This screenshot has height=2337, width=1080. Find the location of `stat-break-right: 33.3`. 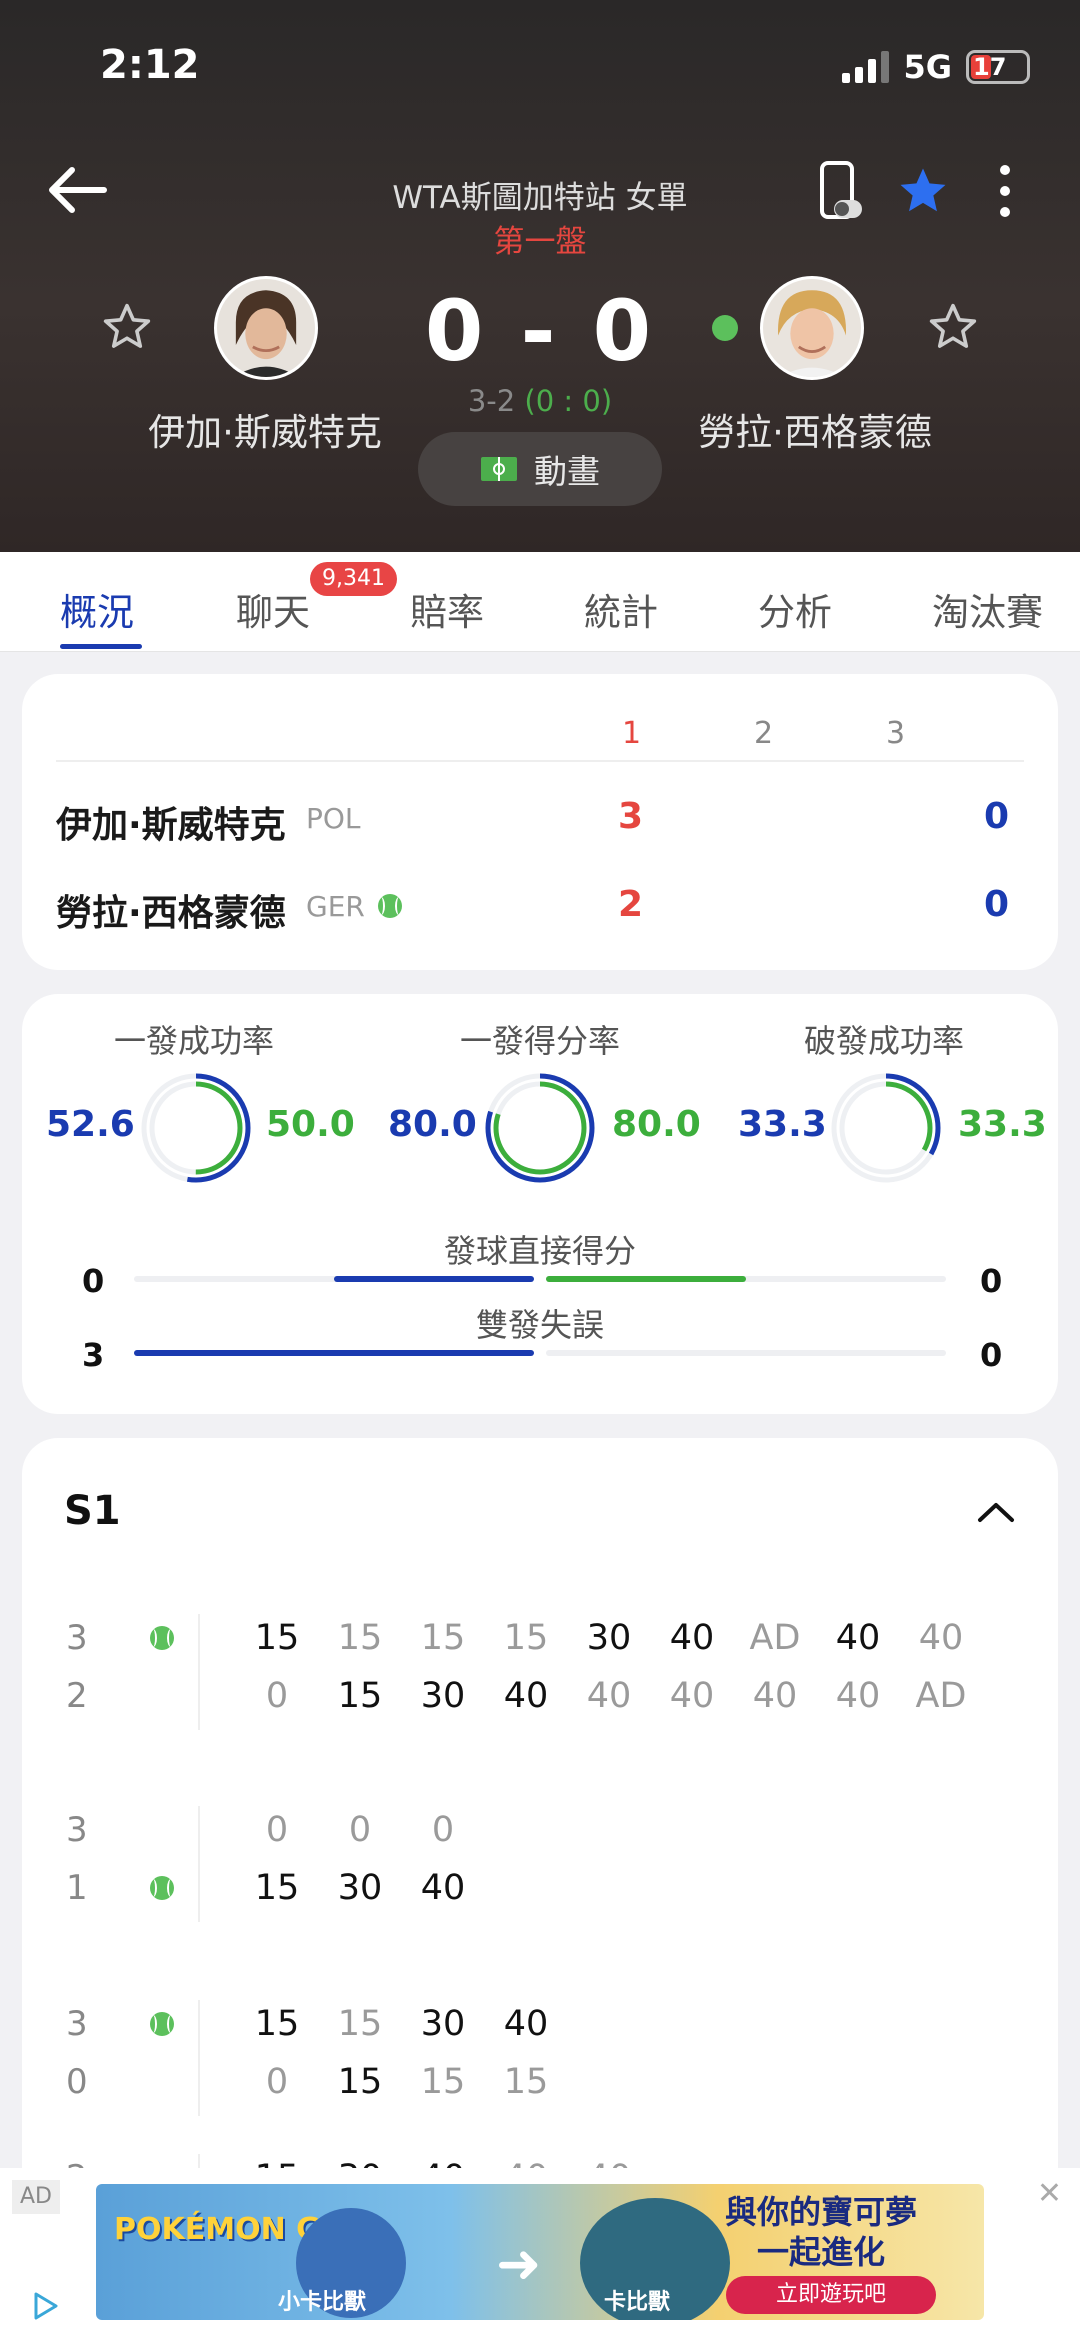

stat-break-right: 33.3 is located at coordinates (1002, 1124).